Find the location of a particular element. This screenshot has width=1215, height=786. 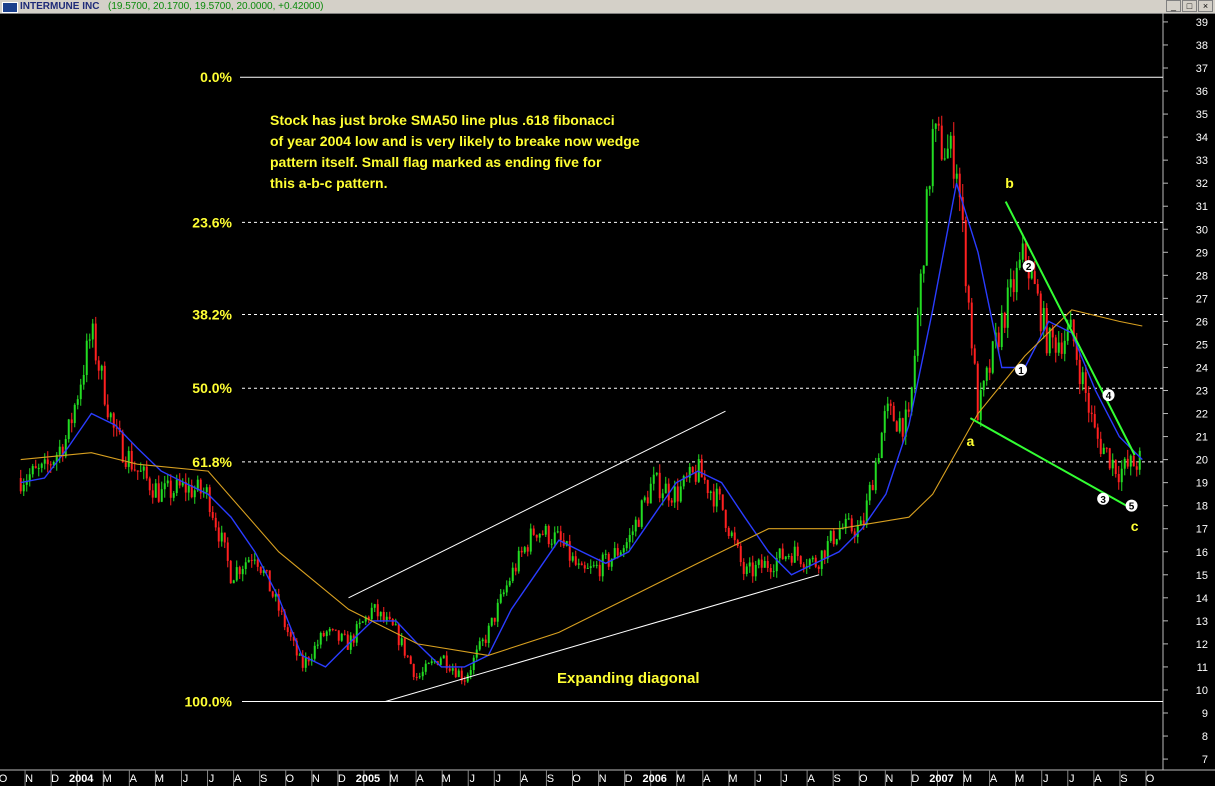

x-tick-label: M is located at coordinates (446, 779).